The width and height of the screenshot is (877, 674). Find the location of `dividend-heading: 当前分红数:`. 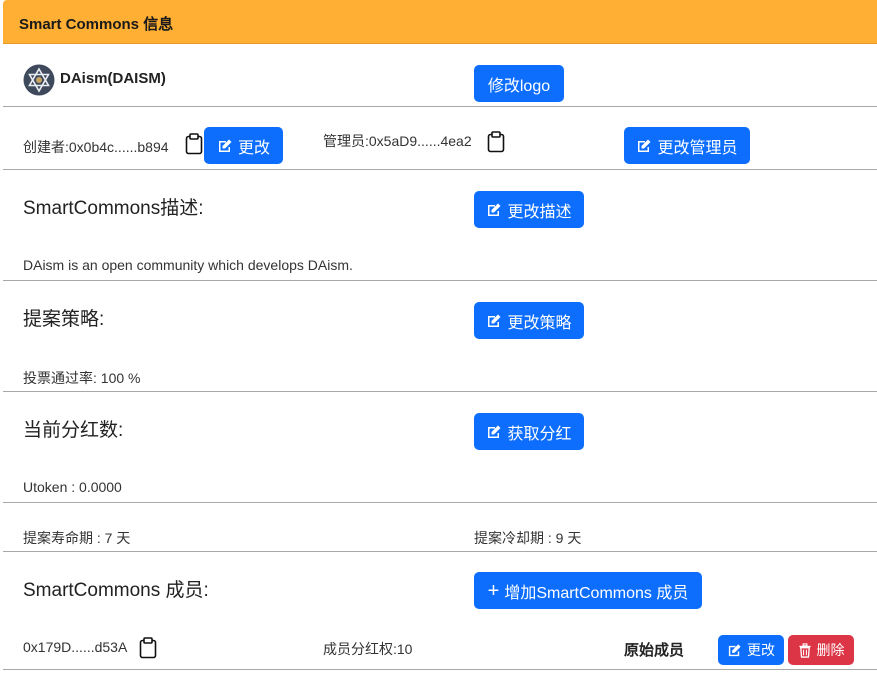

dividend-heading: 当前分红数: is located at coordinates (73, 430).